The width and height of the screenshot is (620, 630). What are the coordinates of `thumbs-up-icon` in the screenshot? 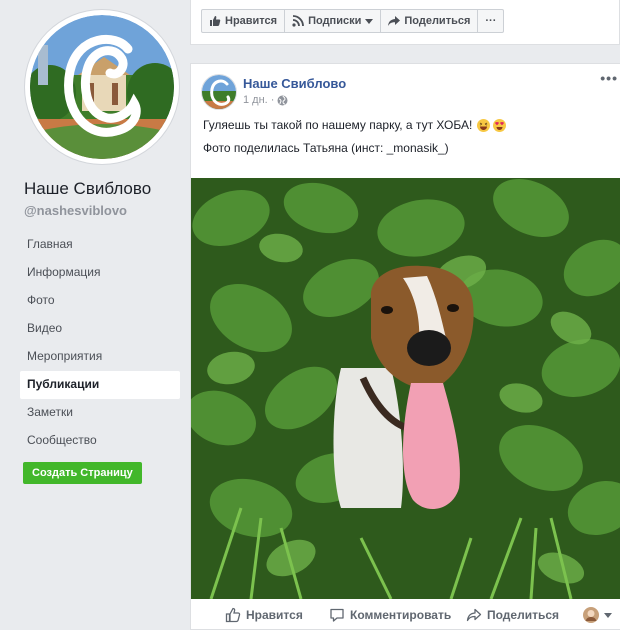 It's located at (215, 21).